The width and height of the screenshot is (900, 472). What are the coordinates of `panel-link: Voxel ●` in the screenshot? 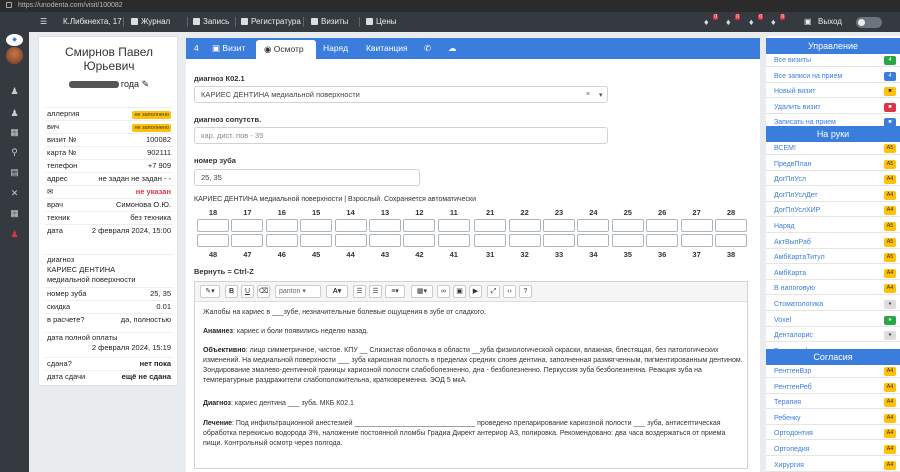 It's located at (833, 320).